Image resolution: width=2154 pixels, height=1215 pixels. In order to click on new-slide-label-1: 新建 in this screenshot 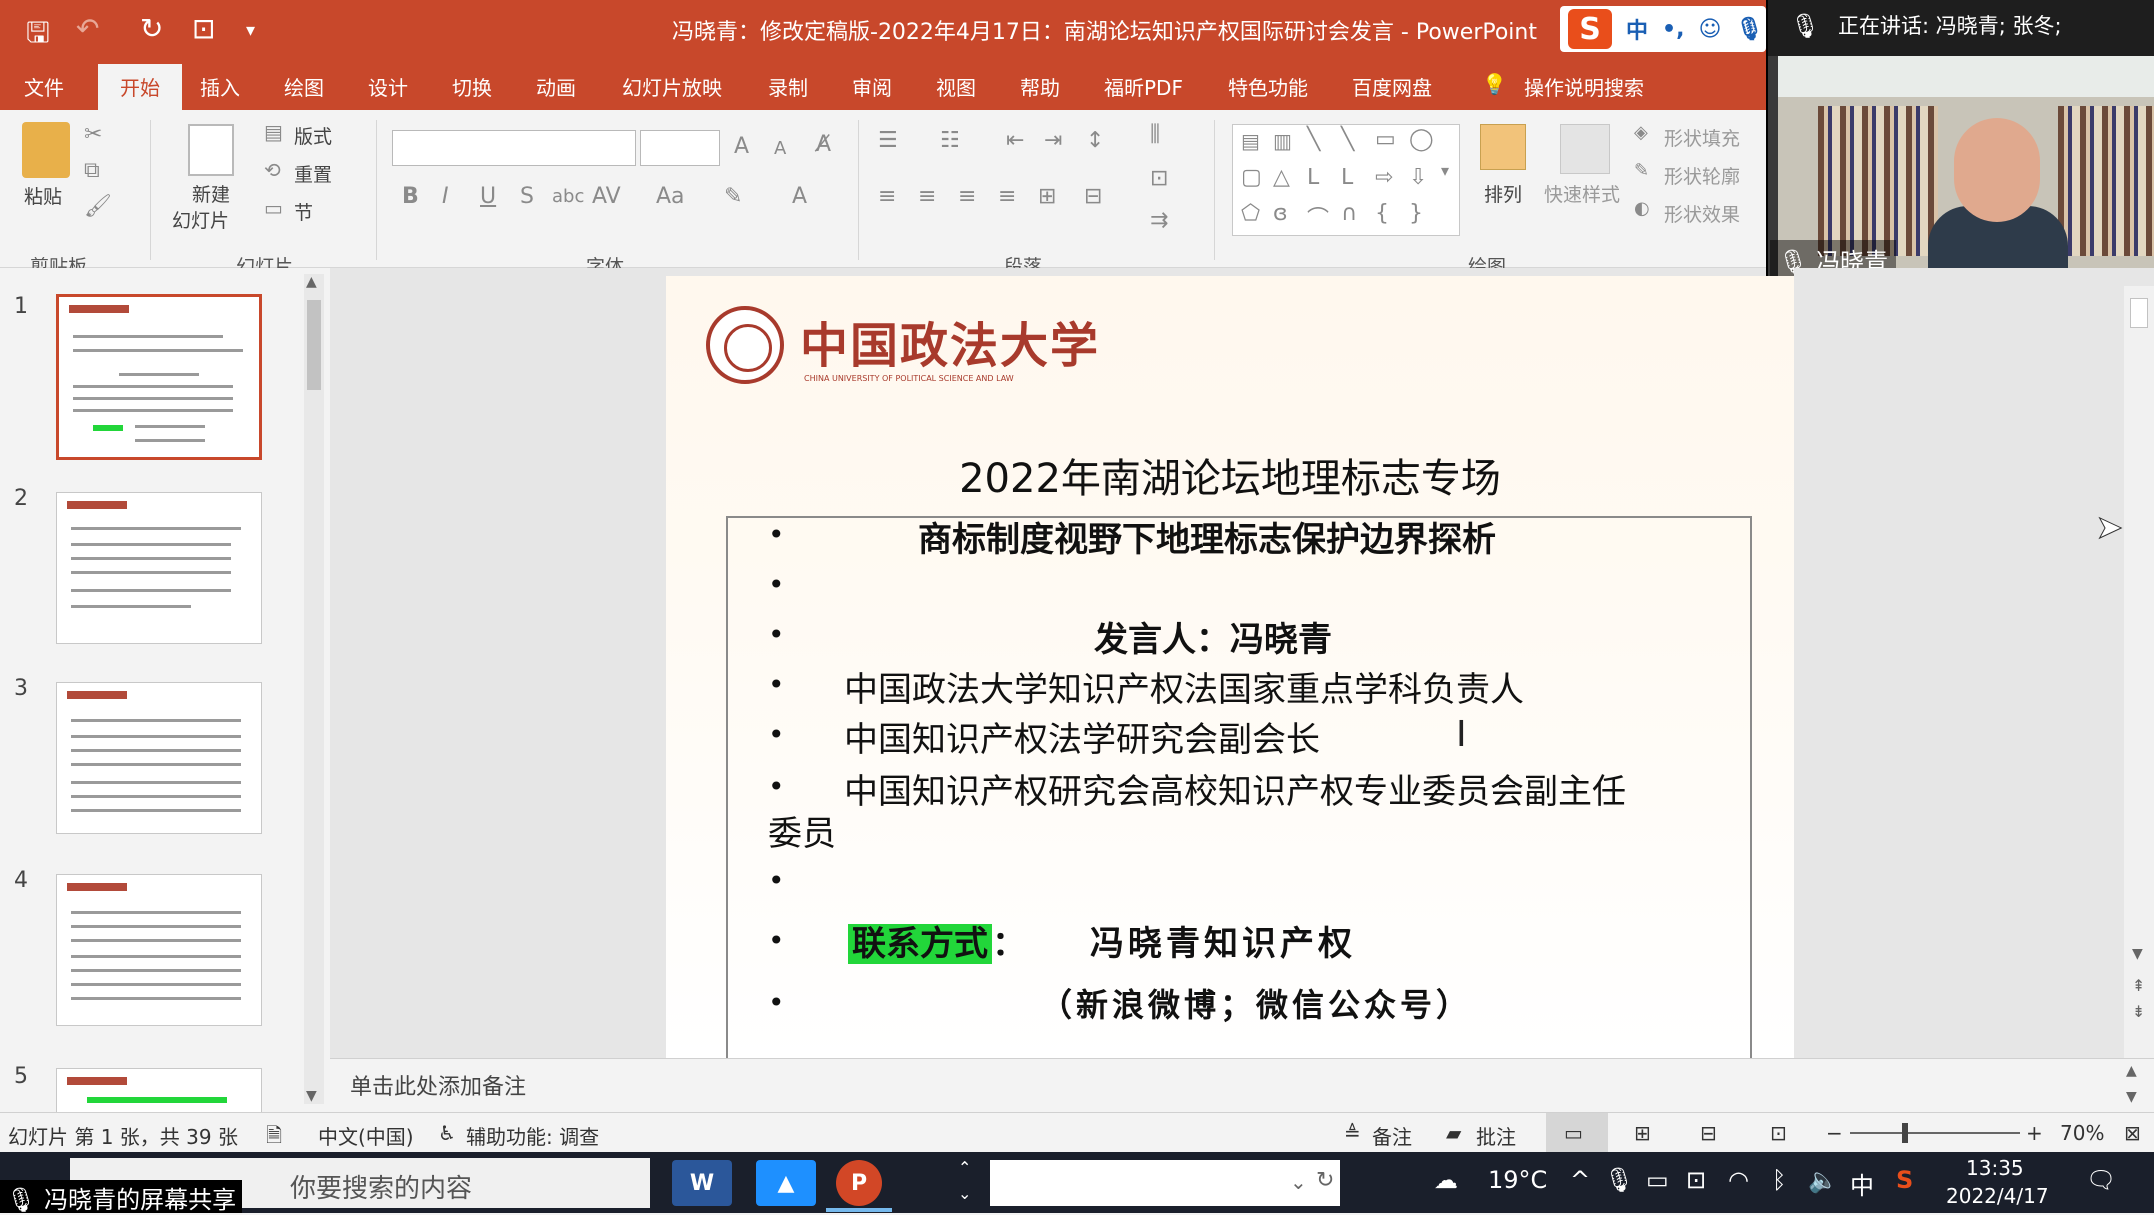, I will do `click(211, 193)`.